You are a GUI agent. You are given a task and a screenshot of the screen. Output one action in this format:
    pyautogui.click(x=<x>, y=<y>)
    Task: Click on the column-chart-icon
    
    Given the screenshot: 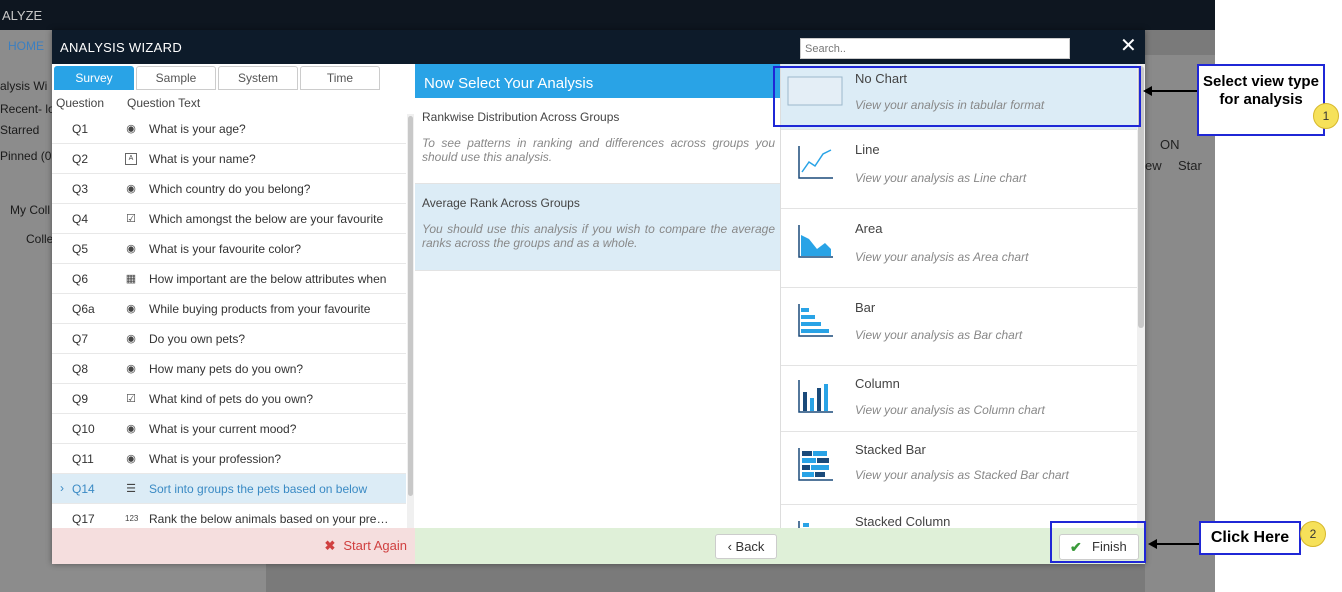 What is the action you would take?
    pyautogui.click(x=815, y=396)
    